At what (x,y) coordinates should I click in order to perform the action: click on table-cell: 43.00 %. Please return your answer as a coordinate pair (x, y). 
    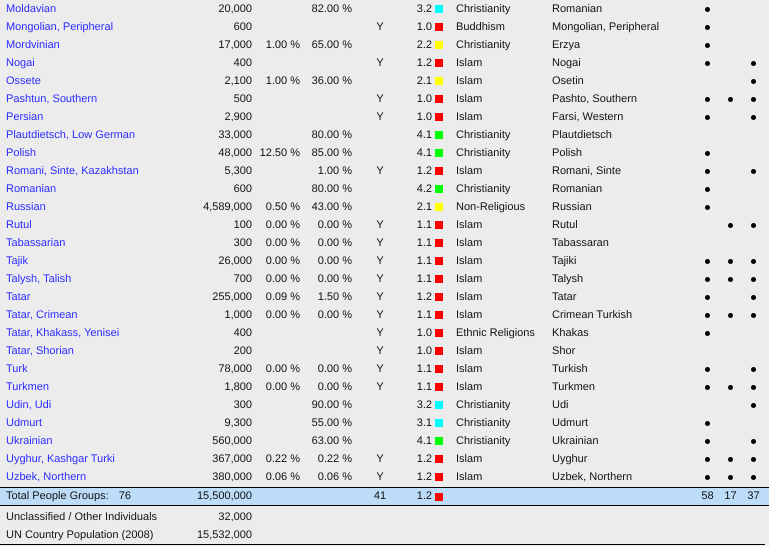
    Looking at the image, I should click on (332, 206).